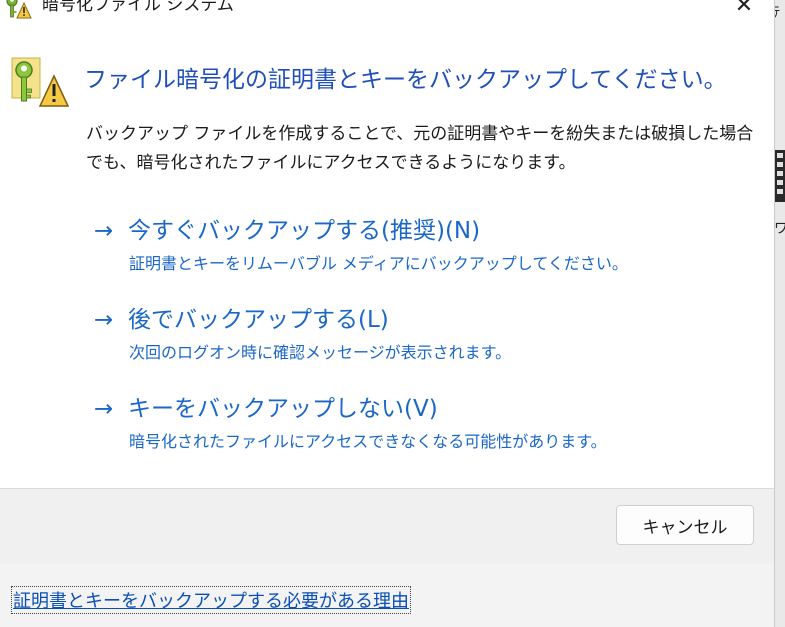 This screenshot has width=785, height=627. I want to click on film-strip-icon, so click(780, 176).